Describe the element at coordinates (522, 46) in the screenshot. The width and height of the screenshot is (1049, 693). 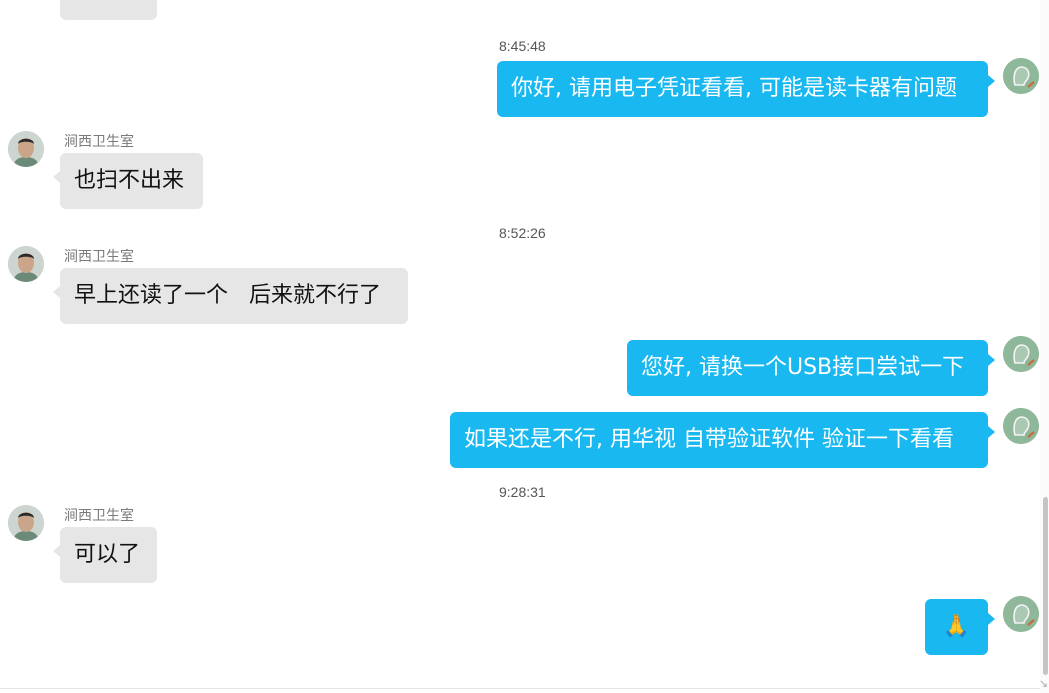
I see `message-timestamp: 8:45:48` at that location.